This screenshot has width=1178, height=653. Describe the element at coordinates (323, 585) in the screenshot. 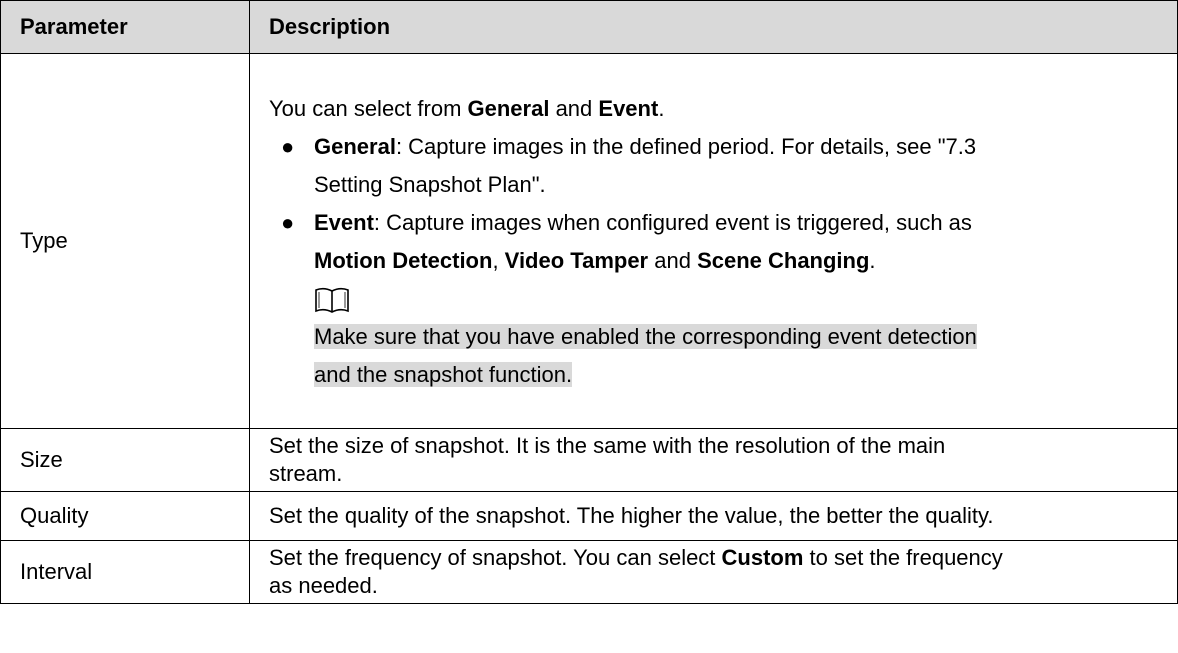

I see `desc-line: as needed.` at that location.